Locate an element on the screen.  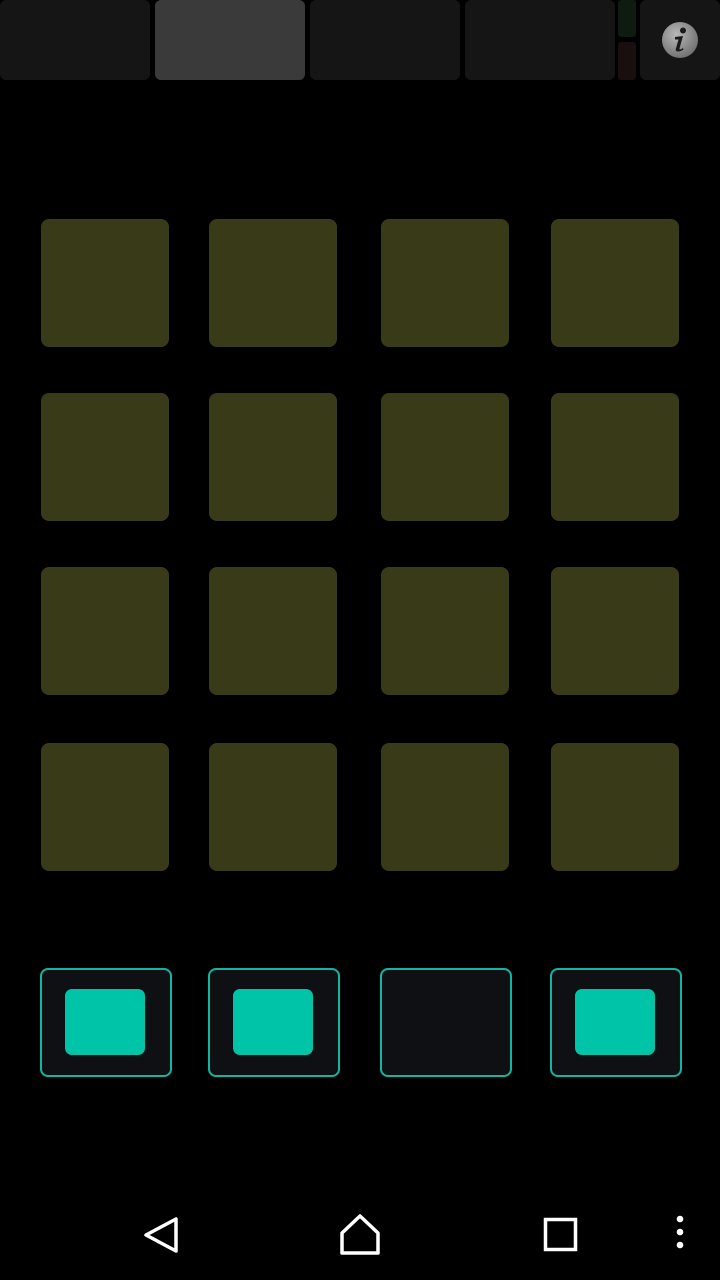
level-meter-bottom is located at coordinates (627, 61).